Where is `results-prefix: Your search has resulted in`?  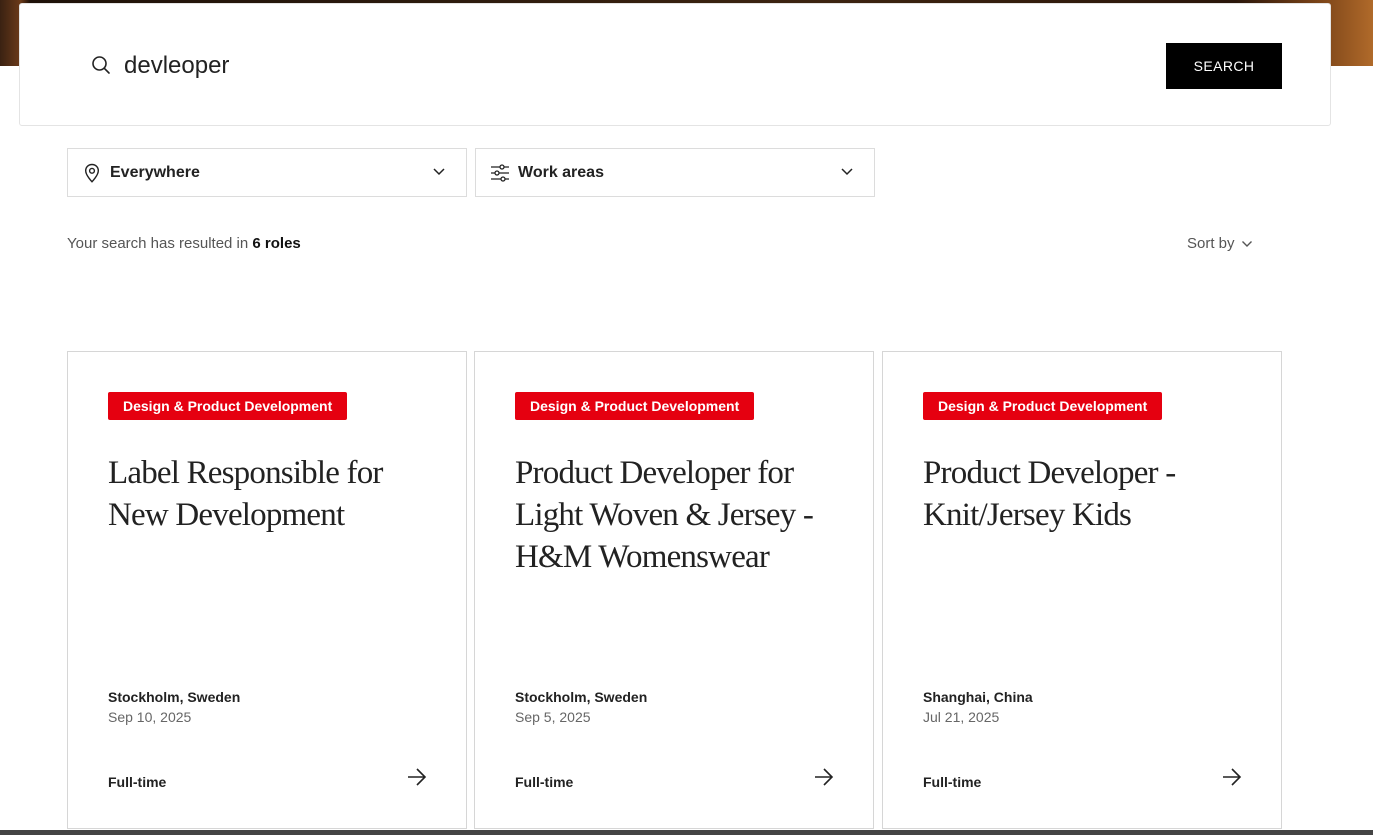 results-prefix: Your search has resulted in is located at coordinates (160, 243).